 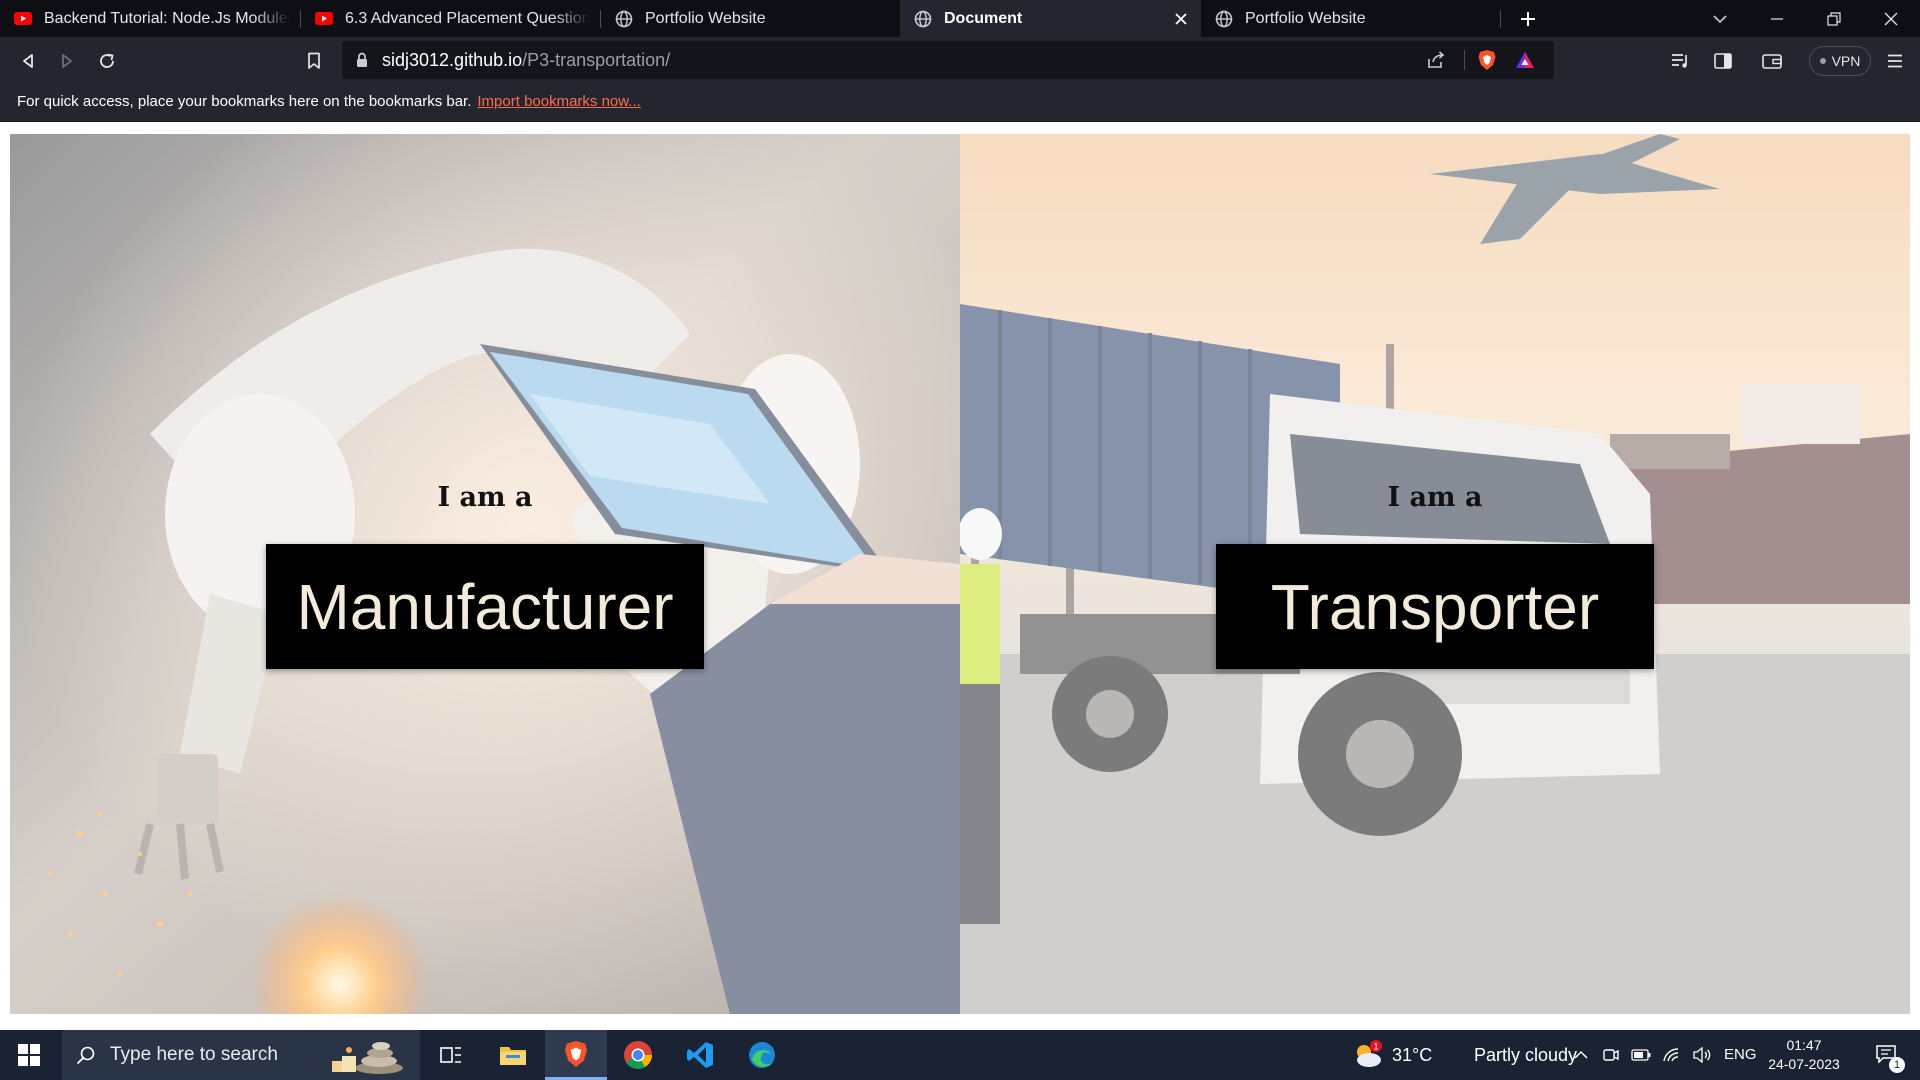 I want to click on tab-backend-tutorial: Backend Tutorial: Node.Js Modules wi, so click(x=150, y=18).